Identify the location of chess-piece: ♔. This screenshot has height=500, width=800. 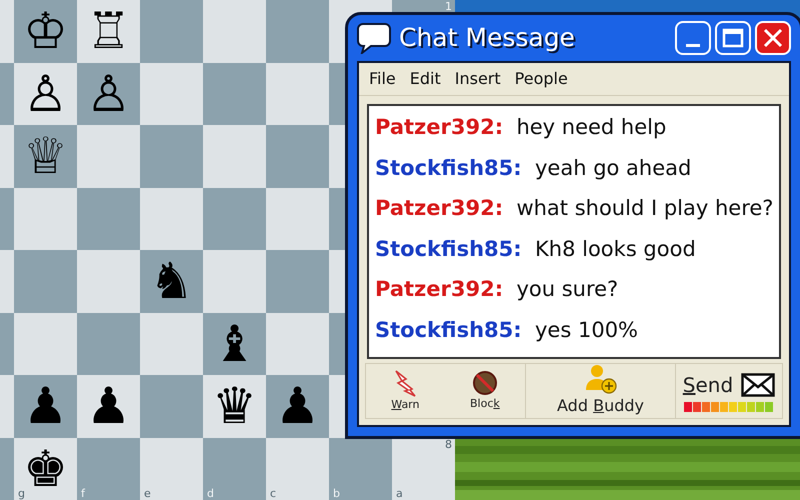
(45, 31).